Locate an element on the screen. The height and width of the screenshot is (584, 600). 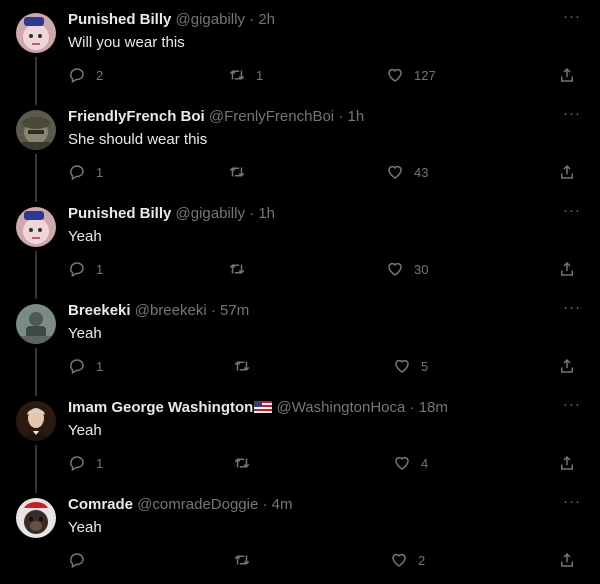
display-name: FriendlyFrench Boi is located at coordinates (136, 116).